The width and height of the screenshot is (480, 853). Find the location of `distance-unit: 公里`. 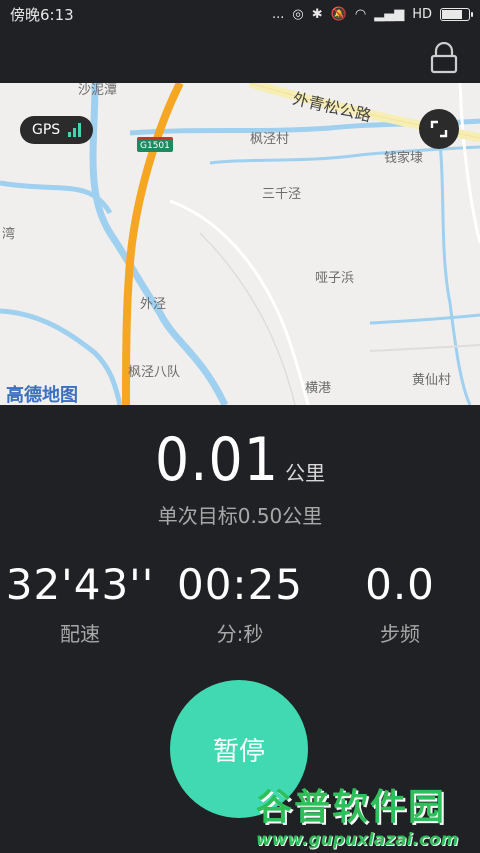

distance-unit: 公里 is located at coordinates (305, 473).